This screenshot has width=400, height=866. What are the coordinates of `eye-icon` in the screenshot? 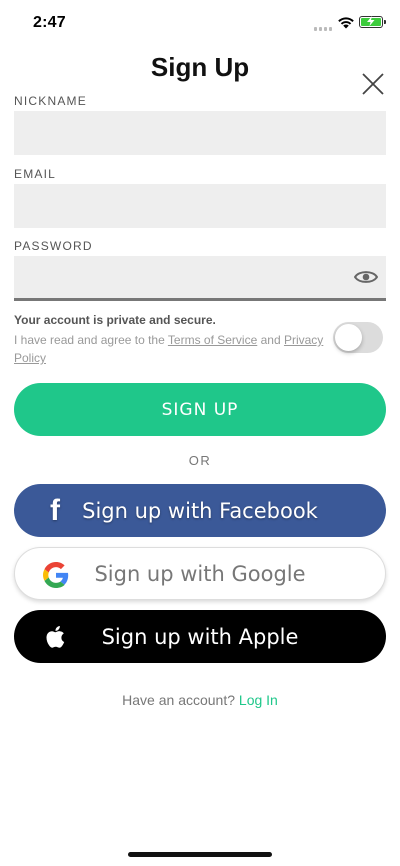 It's located at (366, 277).